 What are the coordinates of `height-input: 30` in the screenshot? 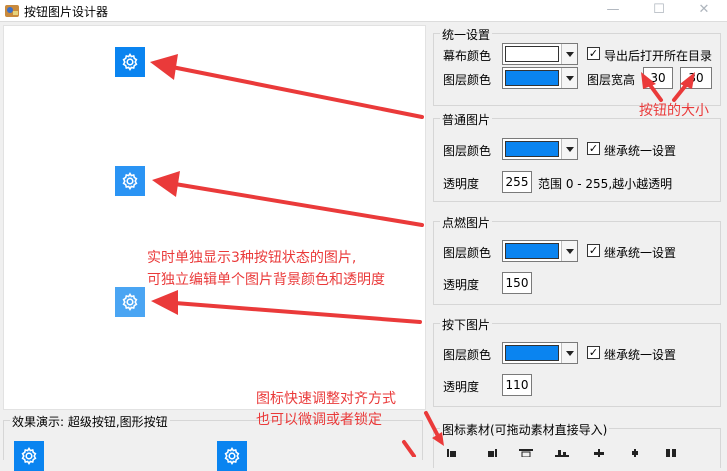 It's located at (696, 78).